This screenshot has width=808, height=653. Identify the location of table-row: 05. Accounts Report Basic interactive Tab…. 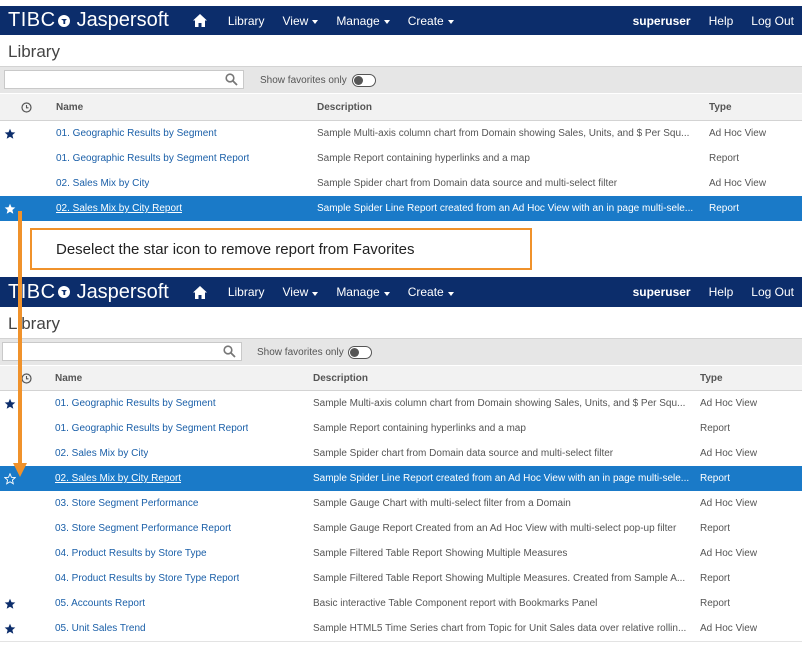
(401, 604).